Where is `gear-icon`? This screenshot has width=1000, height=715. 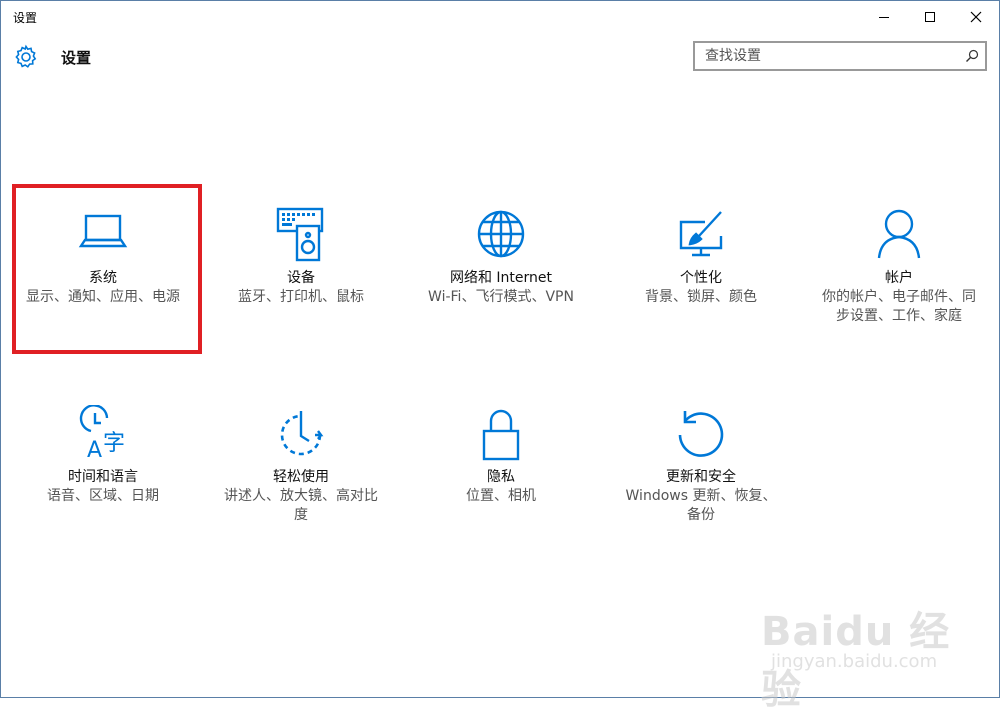
gear-icon is located at coordinates (26, 56).